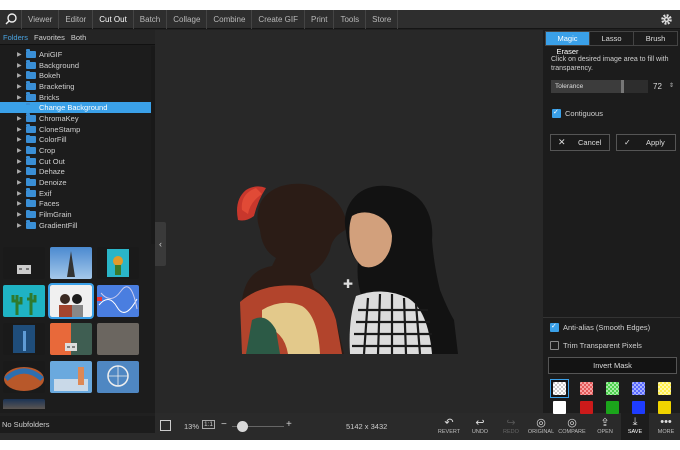 The image size is (680, 450). What do you see at coordinates (586, 86) in the screenshot?
I see `tolerance-slider: Tolerance` at bounding box center [586, 86].